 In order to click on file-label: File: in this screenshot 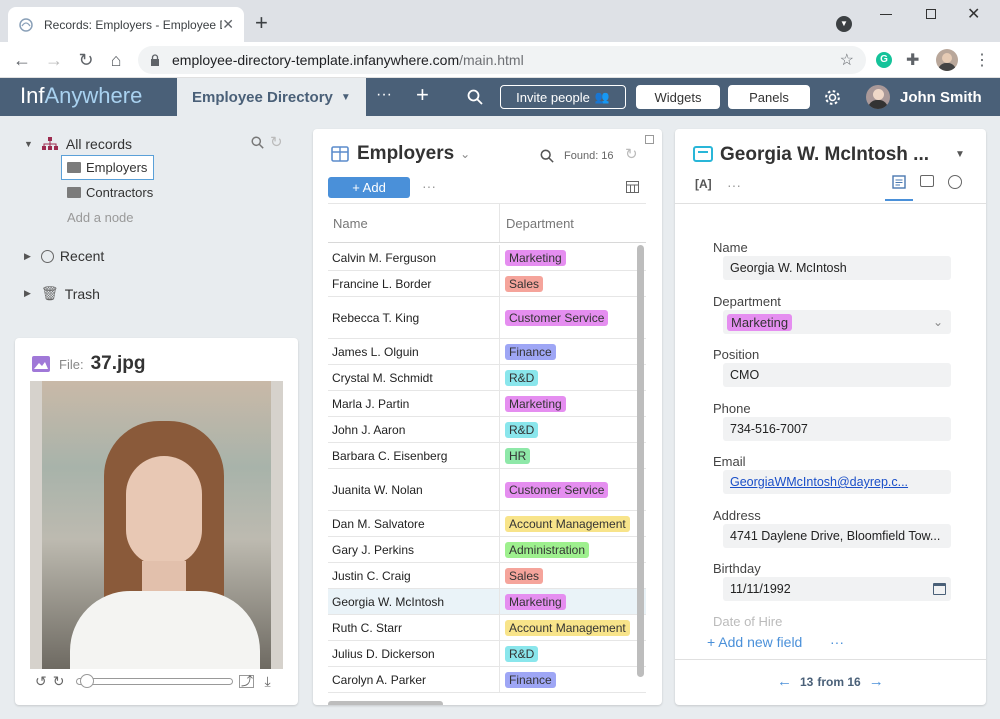, I will do `click(71, 364)`.